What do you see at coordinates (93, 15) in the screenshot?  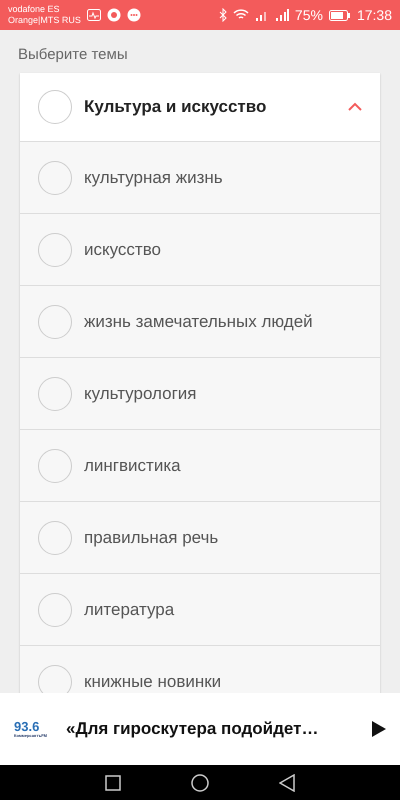 I see `activity-icon` at bounding box center [93, 15].